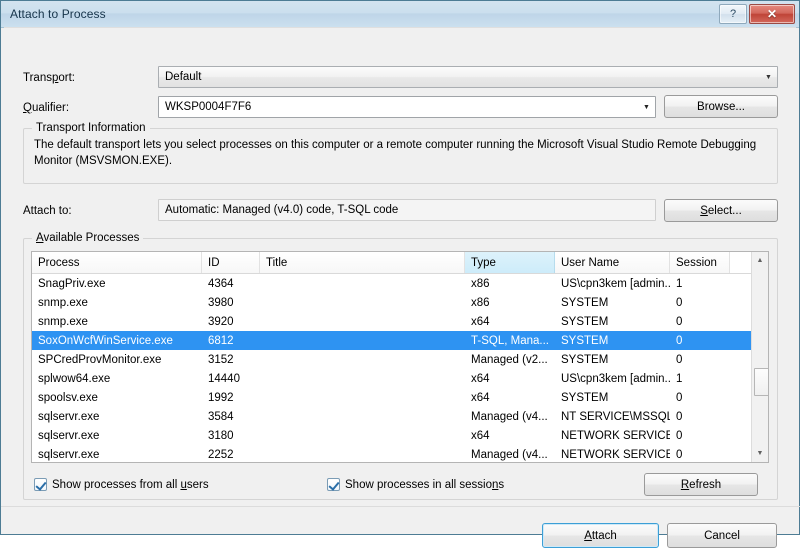 The image size is (800, 548). What do you see at coordinates (760, 453) in the screenshot?
I see `scroll-down-icon: ▼` at bounding box center [760, 453].